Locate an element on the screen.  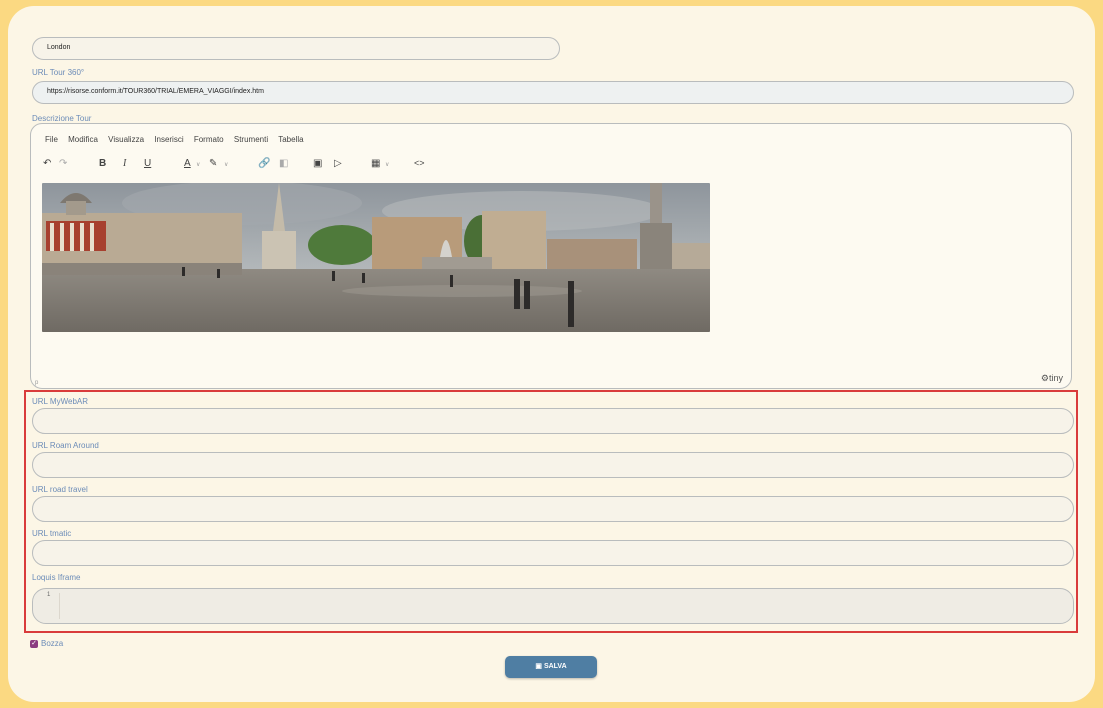
menu-modifica: Modifica is located at coordinates (83, 139).